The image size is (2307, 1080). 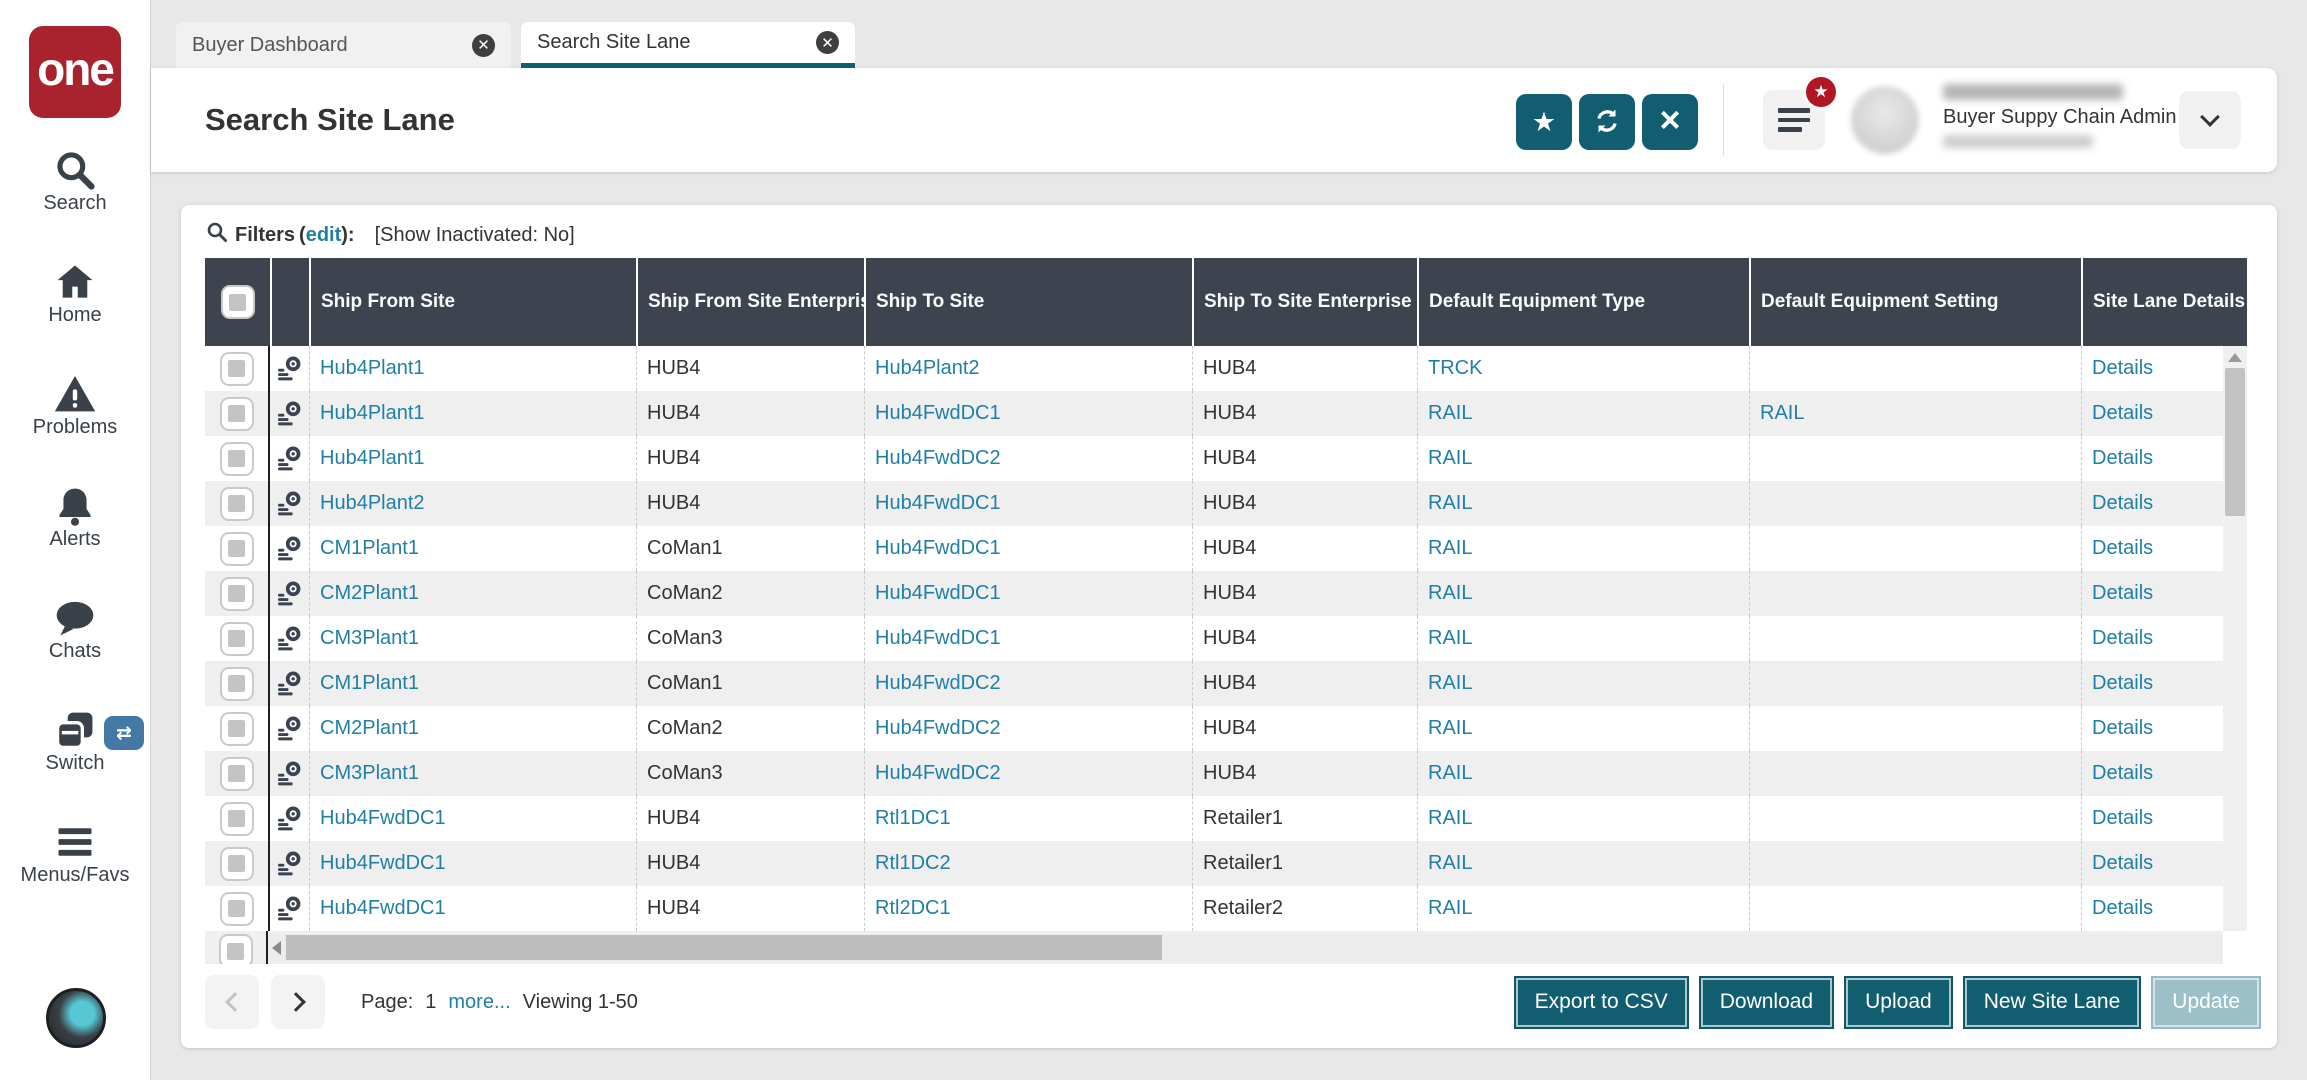 What do you see at coordinates (1607, 122) in the screenshot?
I see `refresh-button` at bounding box center [1607, 122].